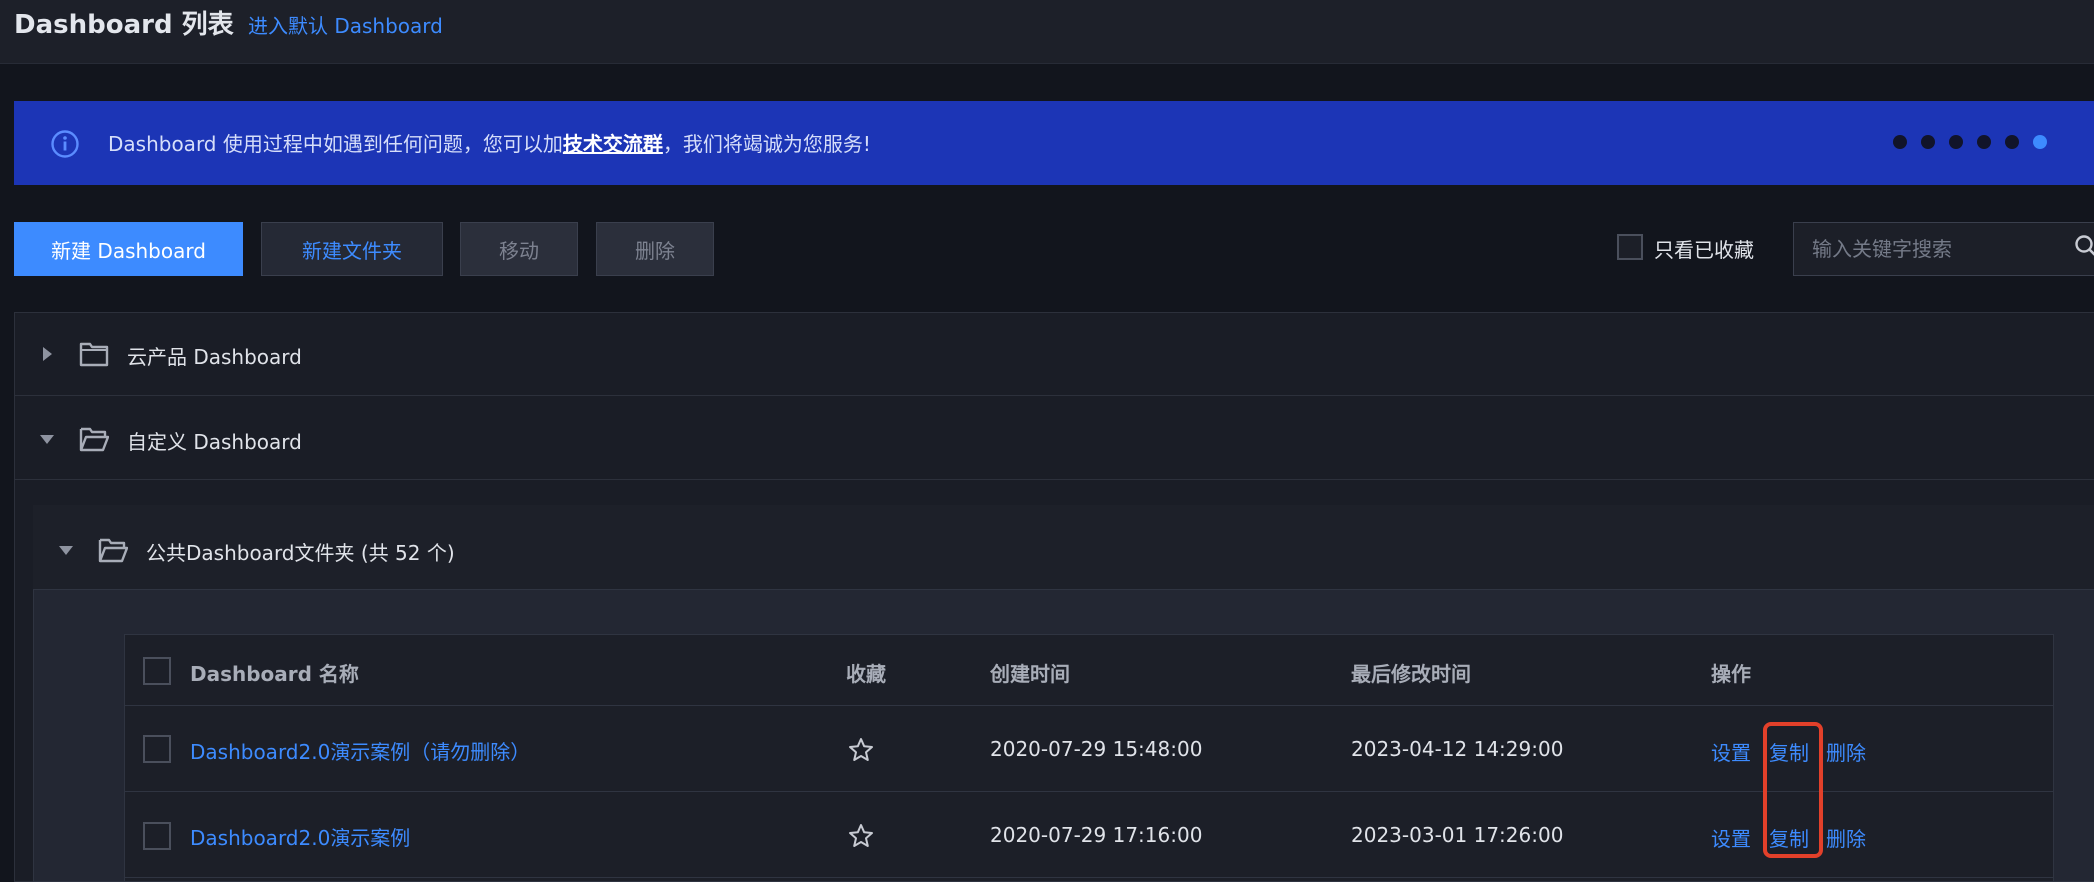 This screenshot has height=882, width=2094. Describe the element at coordinates (1096, 835) in the screenshot. I see `created-time: 2020-07-29 17:16:00` at that location.